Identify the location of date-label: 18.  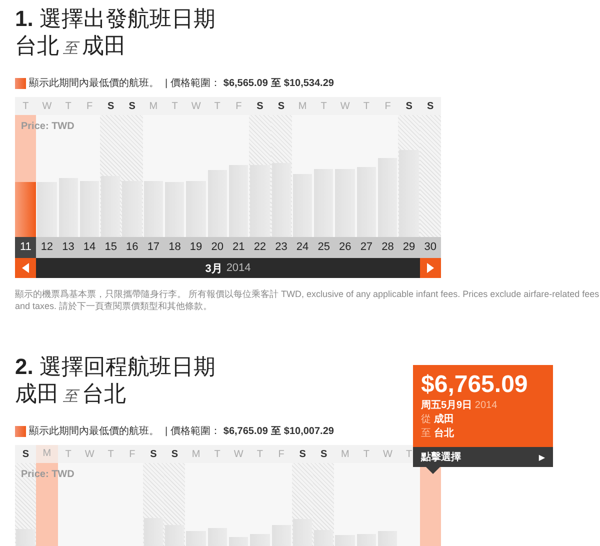
(175, 247).